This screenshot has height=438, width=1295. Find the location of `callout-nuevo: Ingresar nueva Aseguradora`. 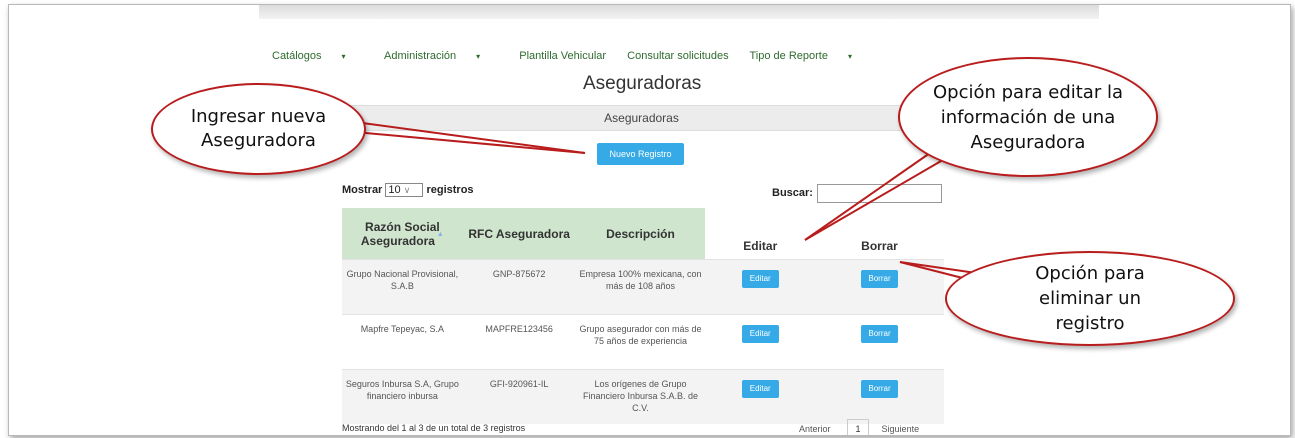

callout-nuevo: Ingresar nueva Aseguradora is located at coordinates (258, 129).